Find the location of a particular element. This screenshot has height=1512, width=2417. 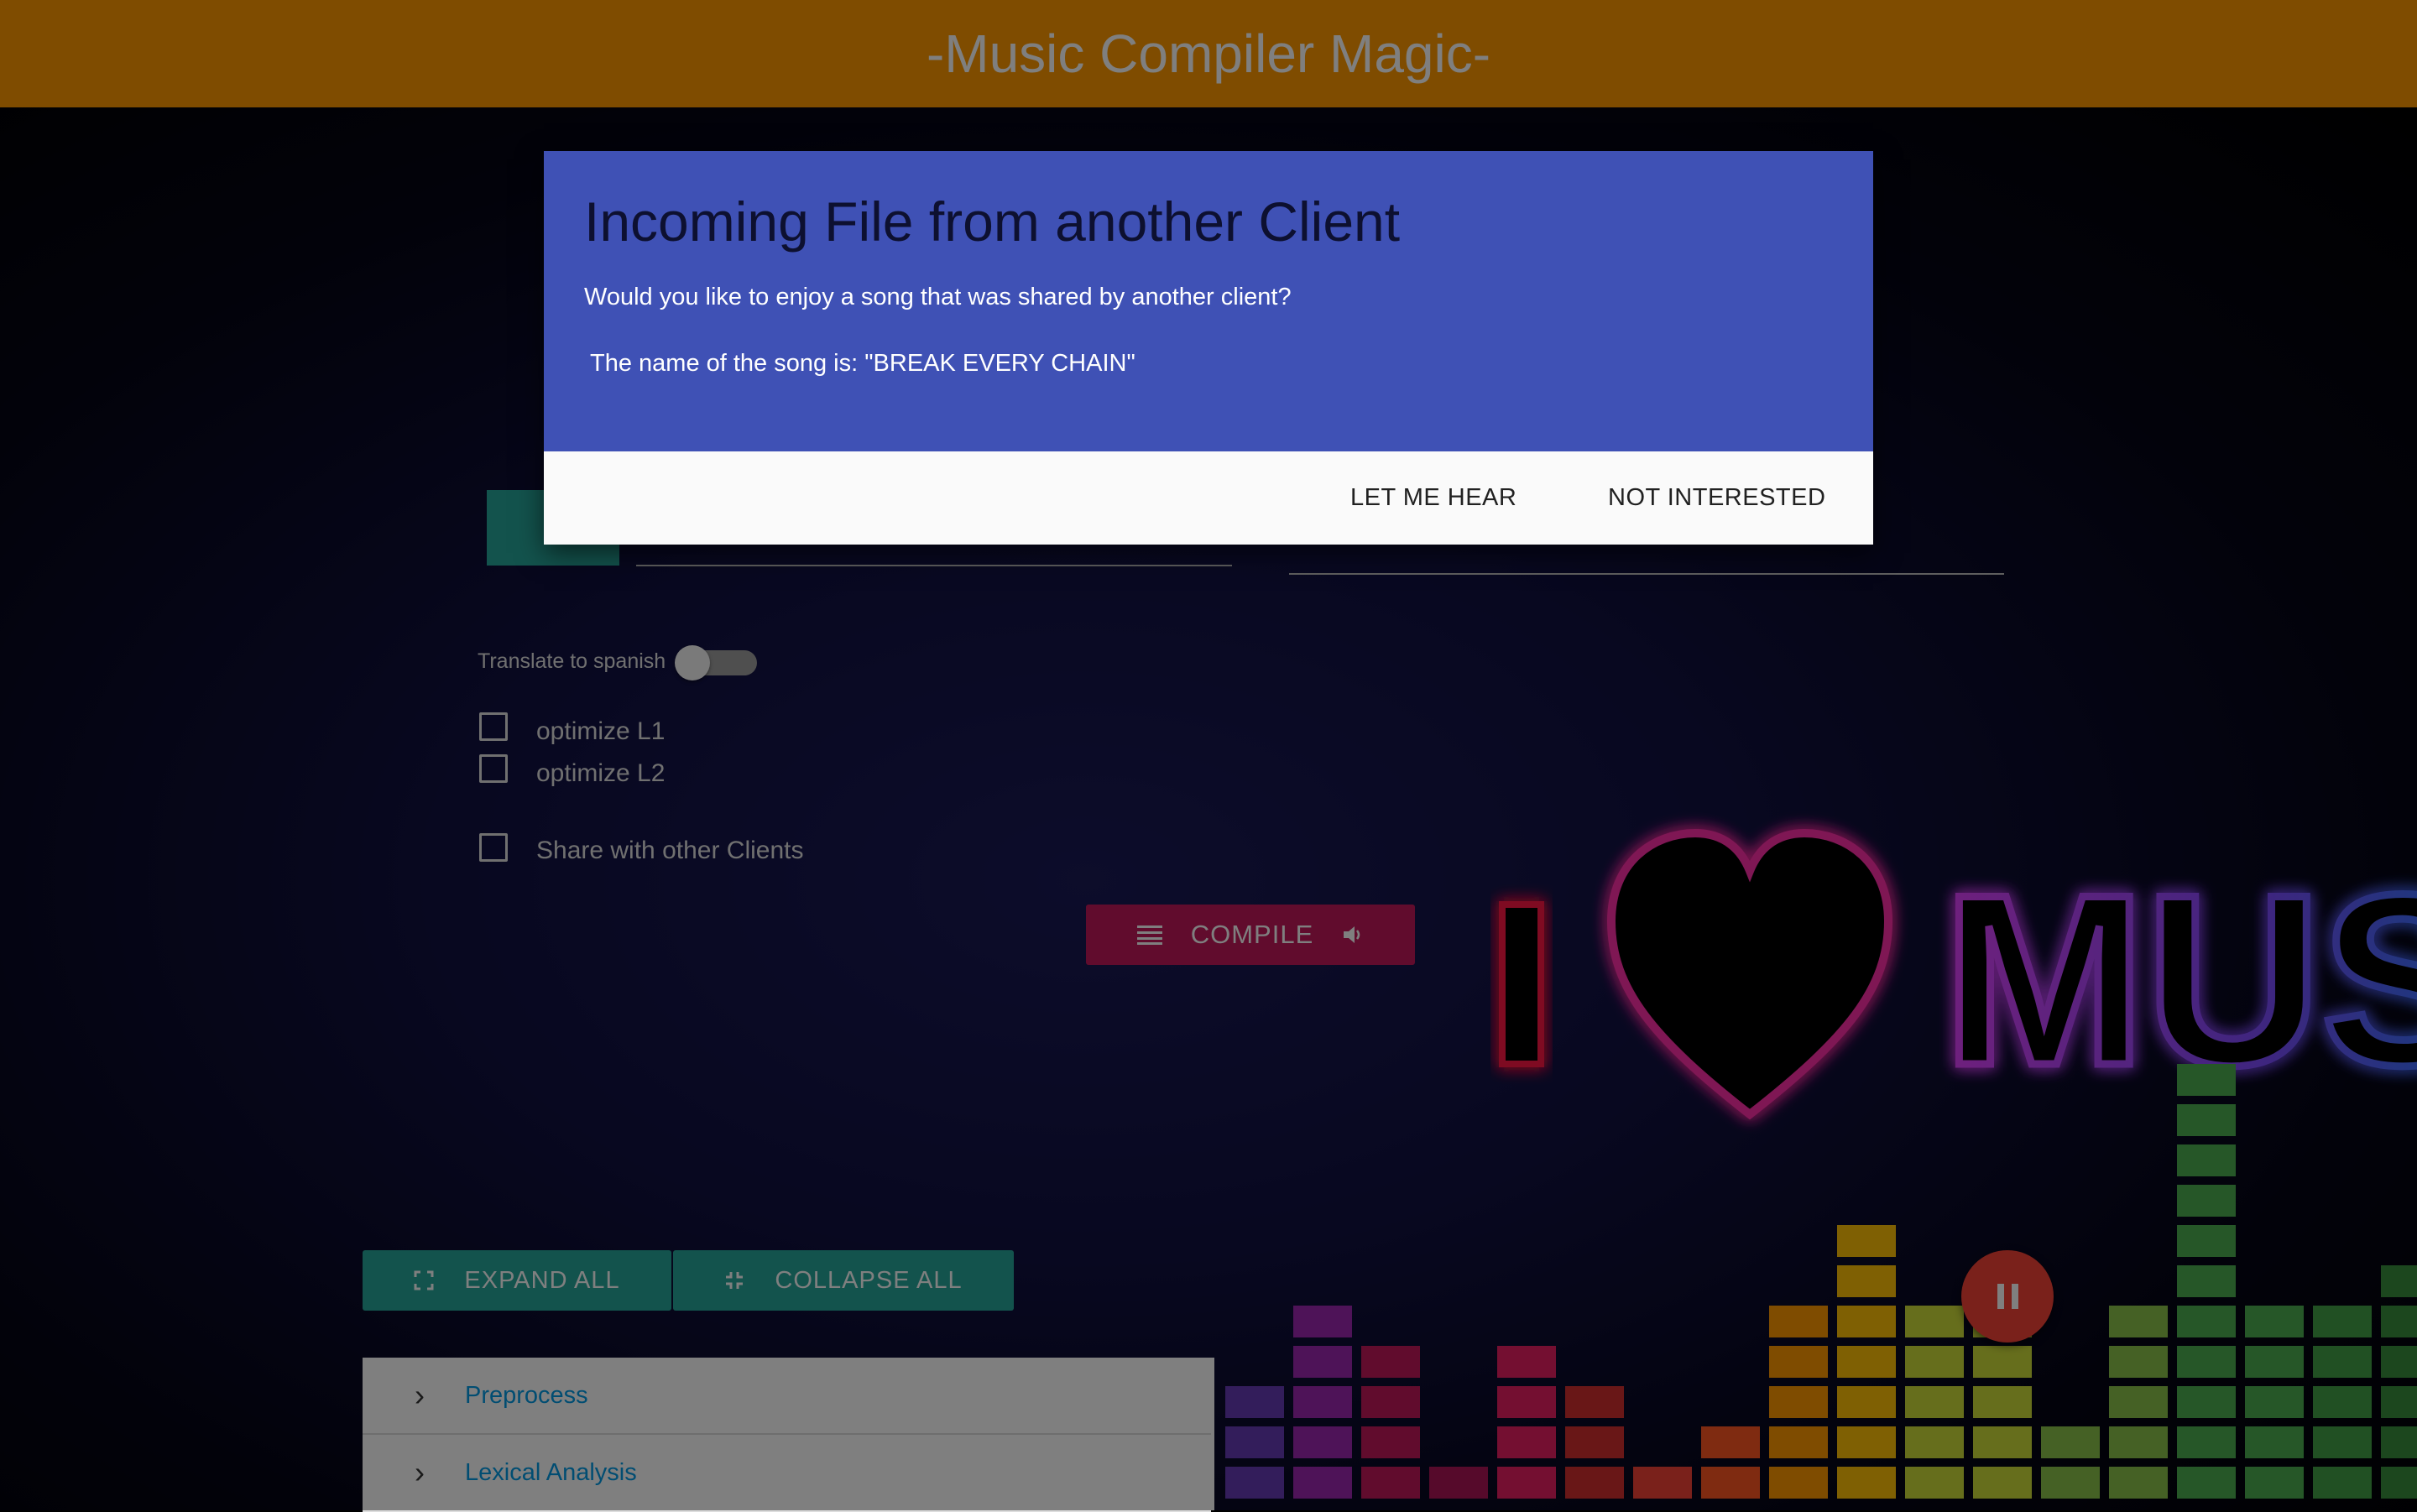

modal-title: Incoming File from another Client is located at coordinates (992, 222).